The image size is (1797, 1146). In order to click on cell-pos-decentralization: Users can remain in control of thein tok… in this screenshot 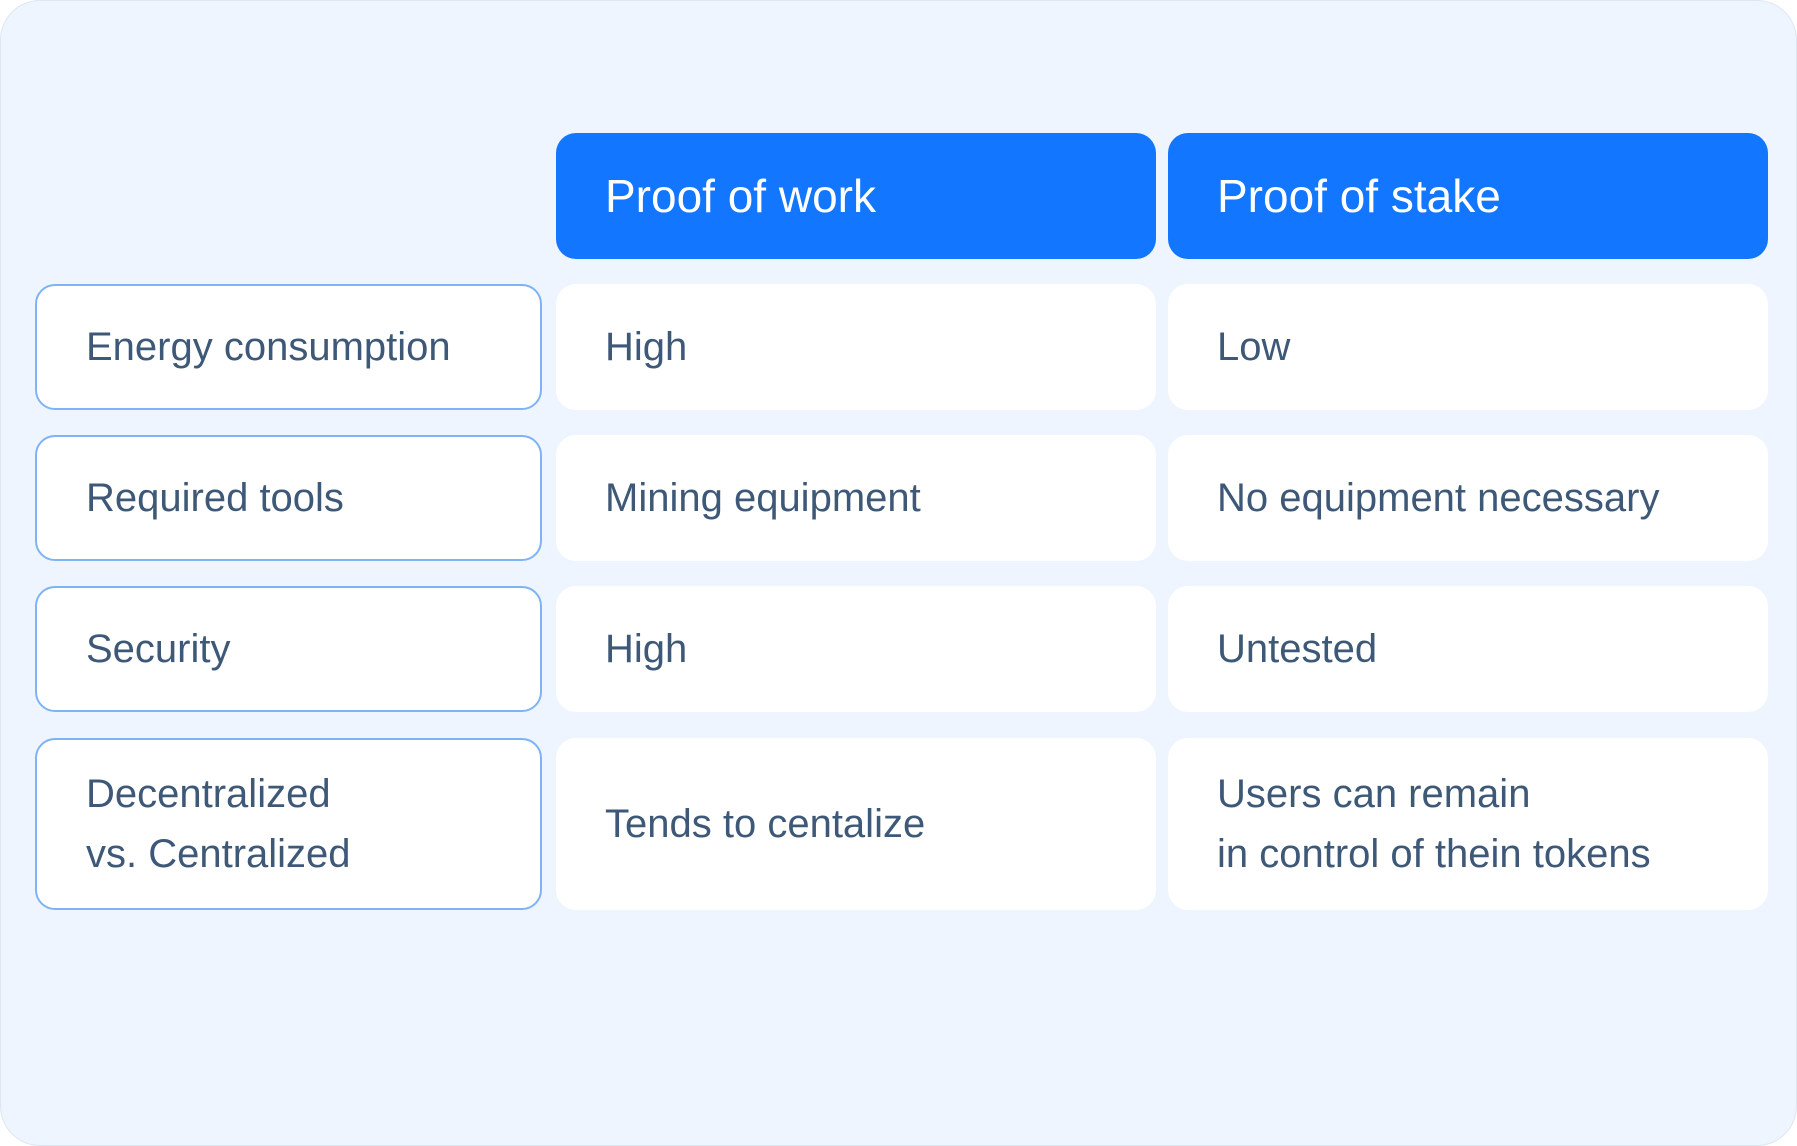, I will do `click(1468, 824)`.